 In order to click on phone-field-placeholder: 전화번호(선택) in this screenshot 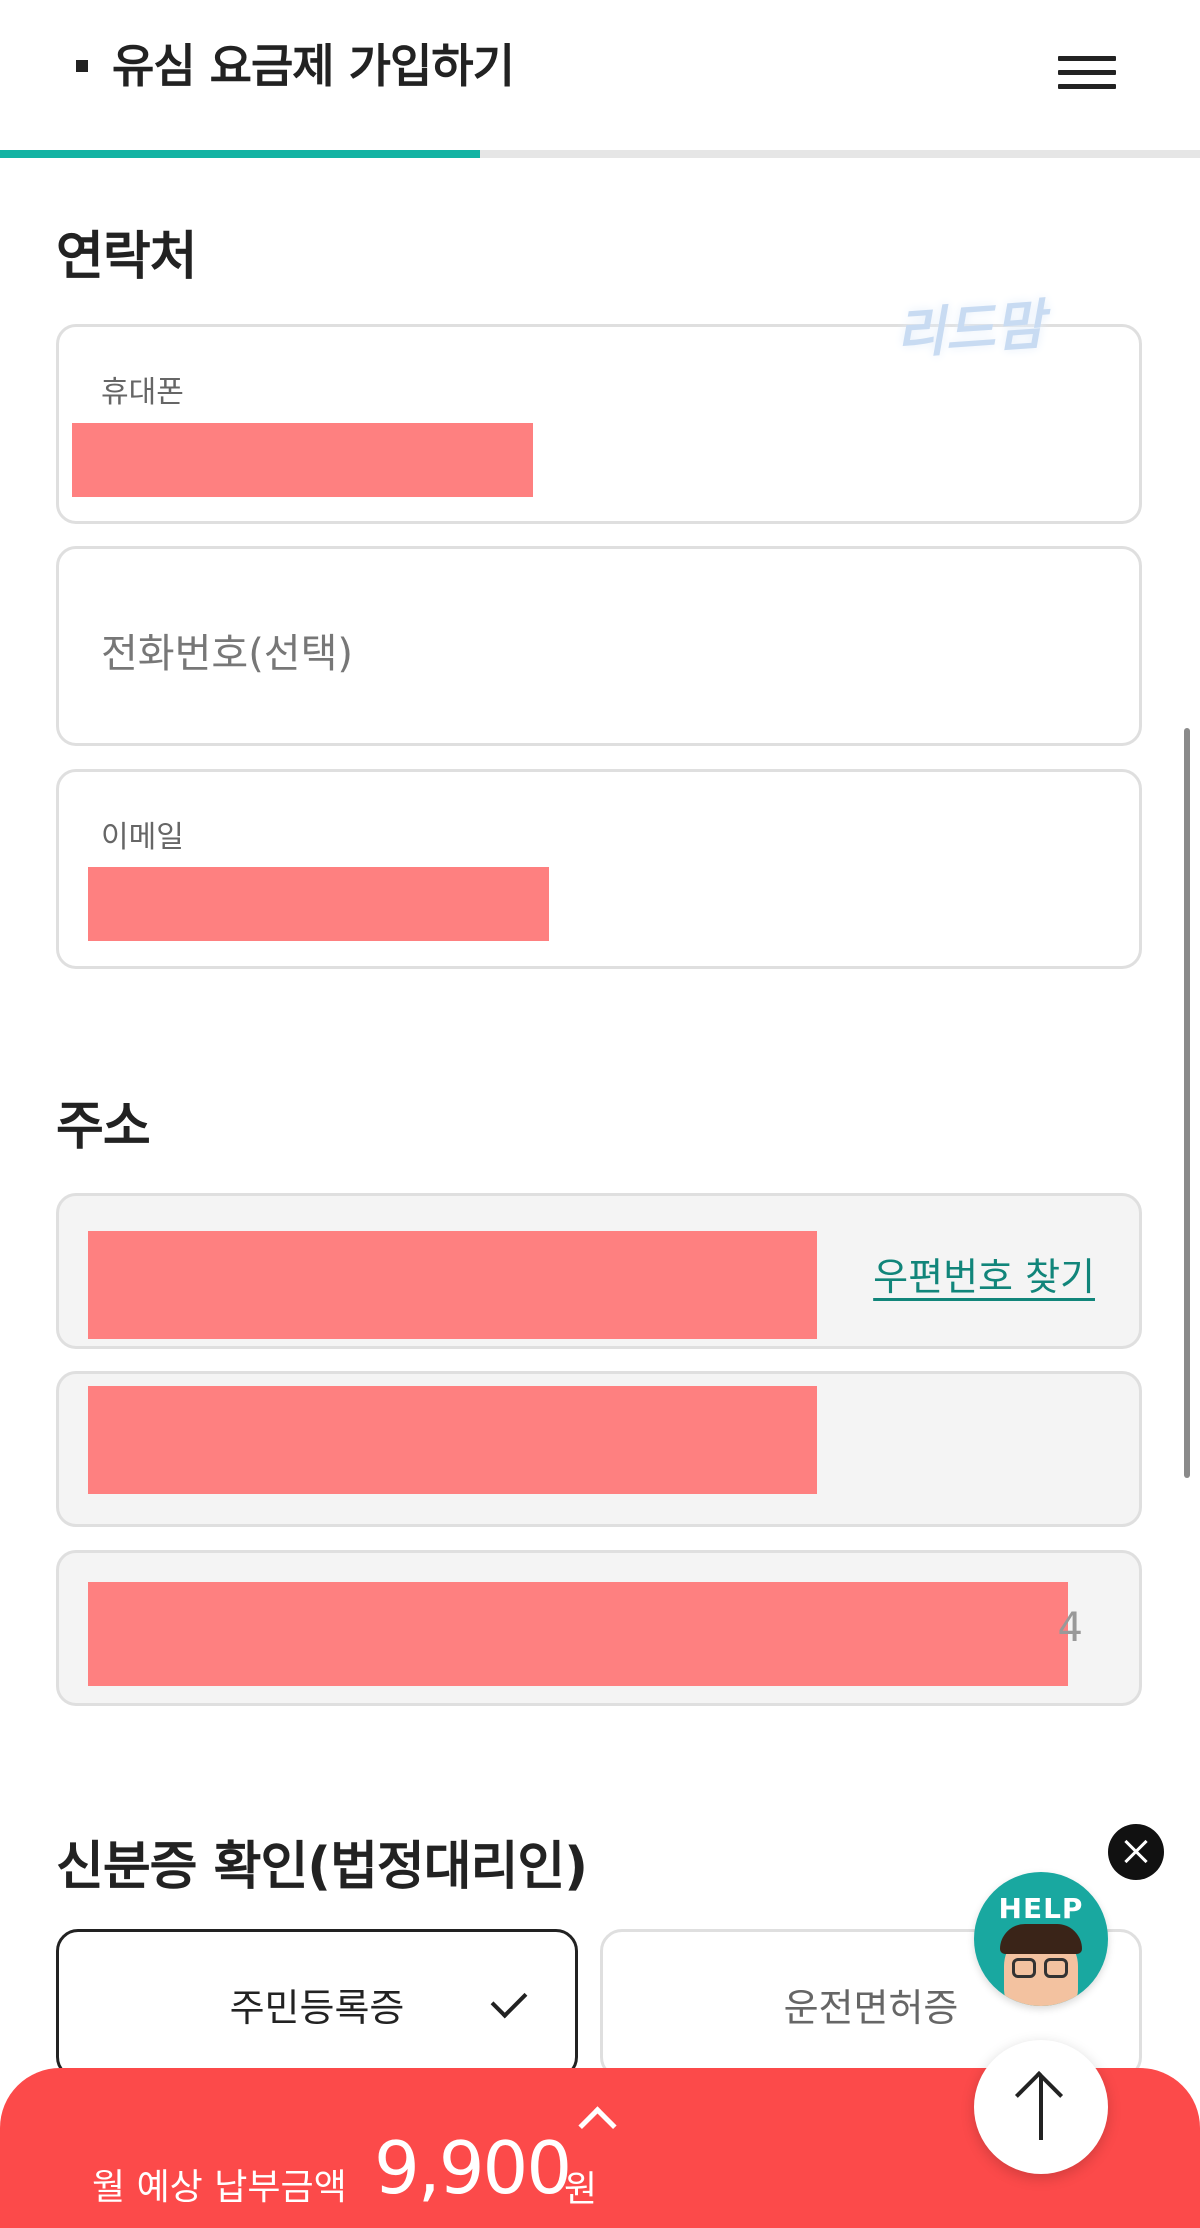, I will do `click(227, 654)`.